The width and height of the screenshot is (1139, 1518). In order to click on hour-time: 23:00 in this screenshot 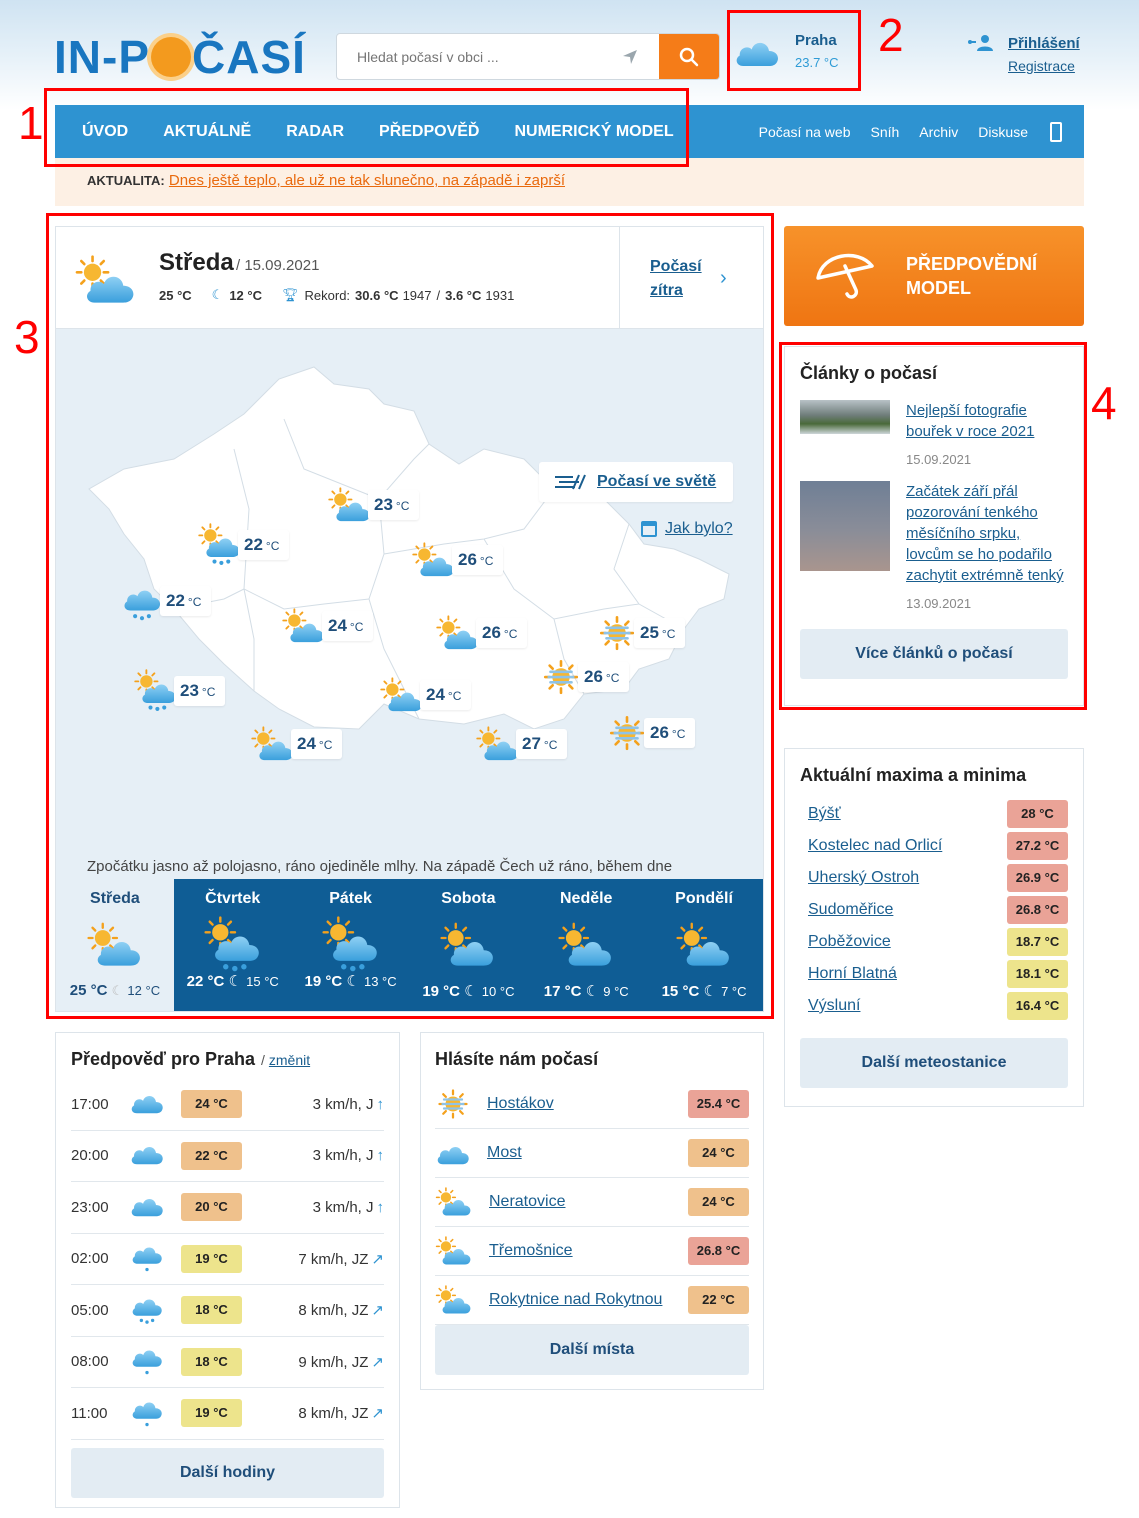, I will do `click(90, 1207)`.